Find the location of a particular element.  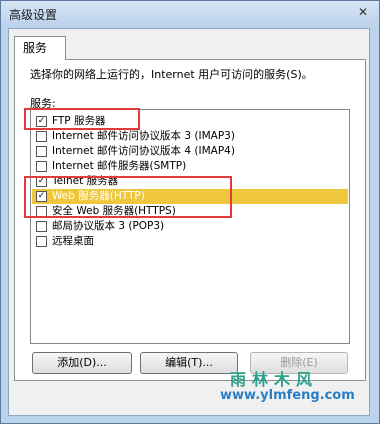

service-row: Internet 邮件访问协议版本 4 (IMAP4) is located at coordinates (190, 151).